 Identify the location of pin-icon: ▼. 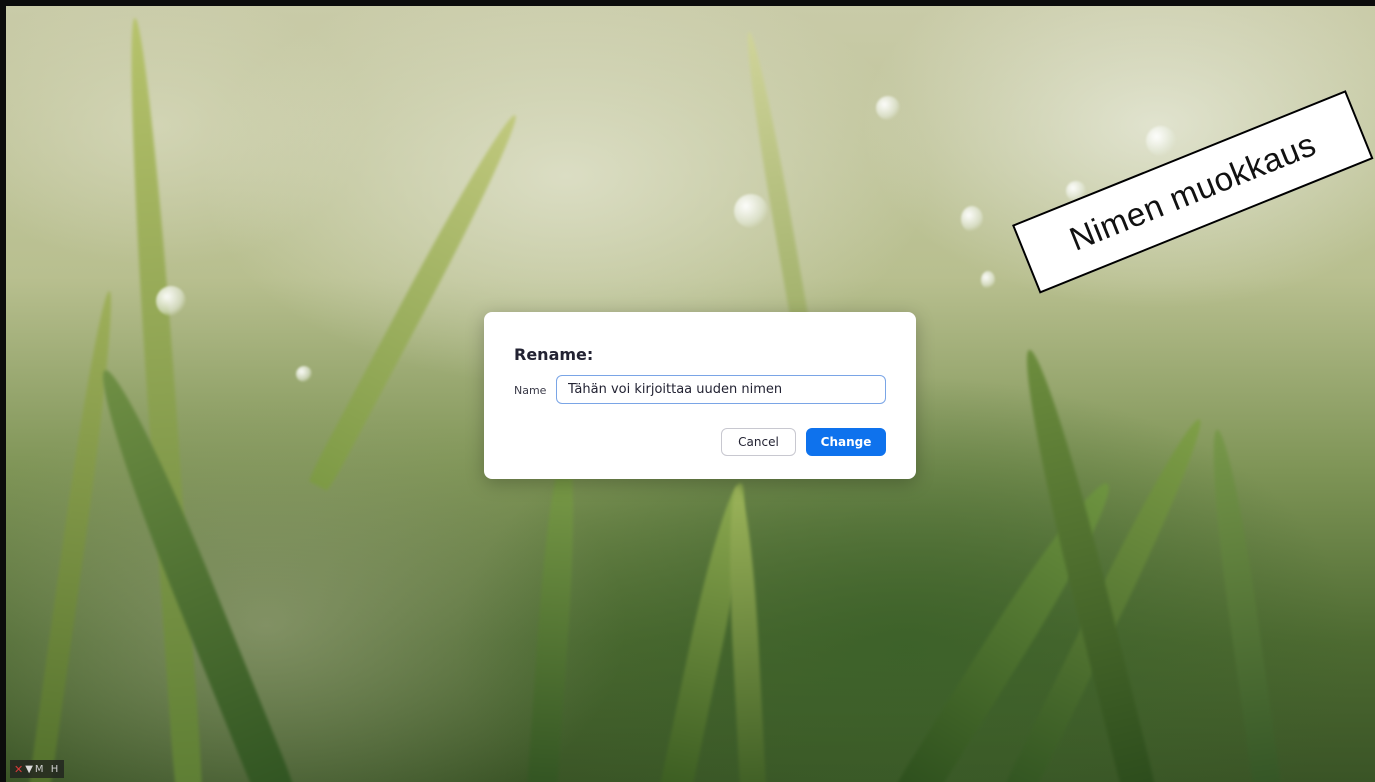
(29, 769).